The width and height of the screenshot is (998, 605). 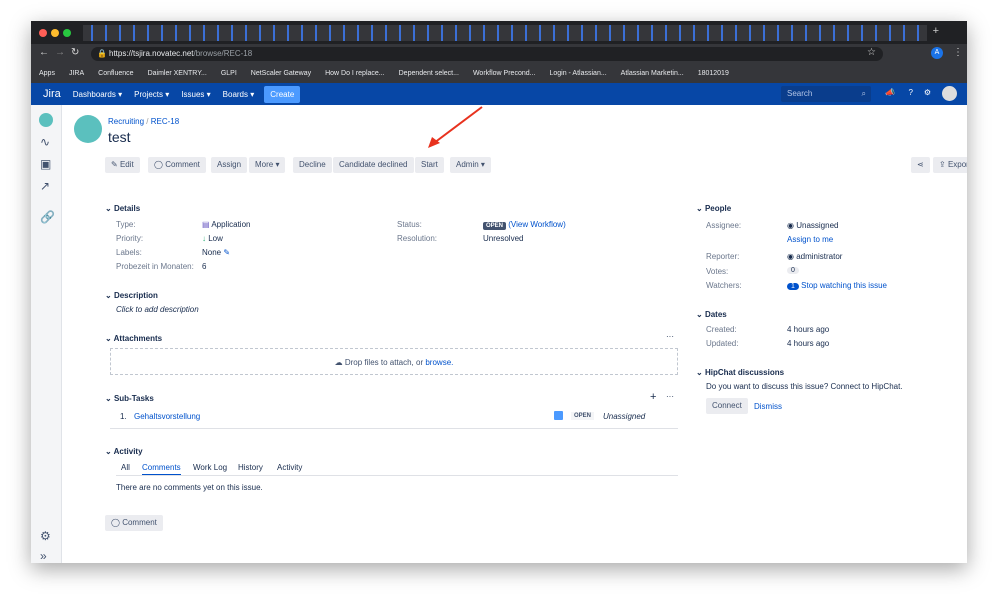 What do you see at coordinates (670, 396) in the screenshot?
I see `subtasks-more-icon: ···` at bounding box center [670, 396].